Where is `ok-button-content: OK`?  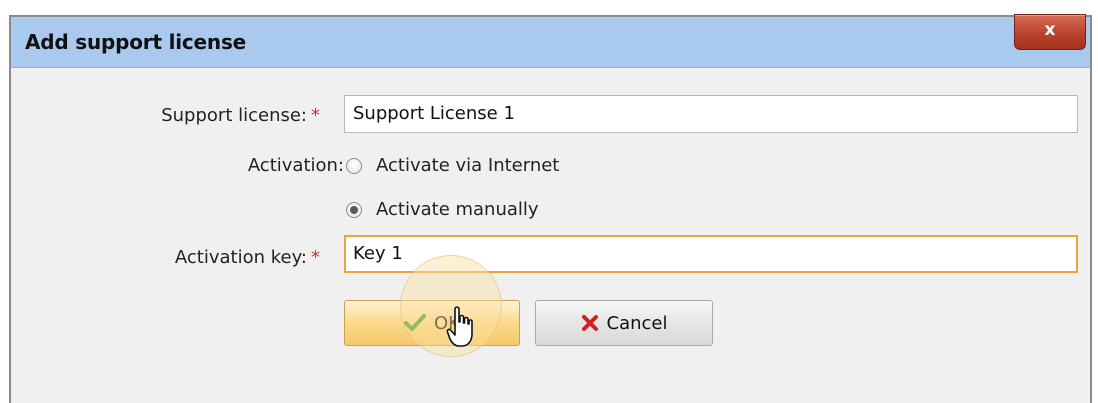 ok-button-content: OK is located at coordinates (432, 323).